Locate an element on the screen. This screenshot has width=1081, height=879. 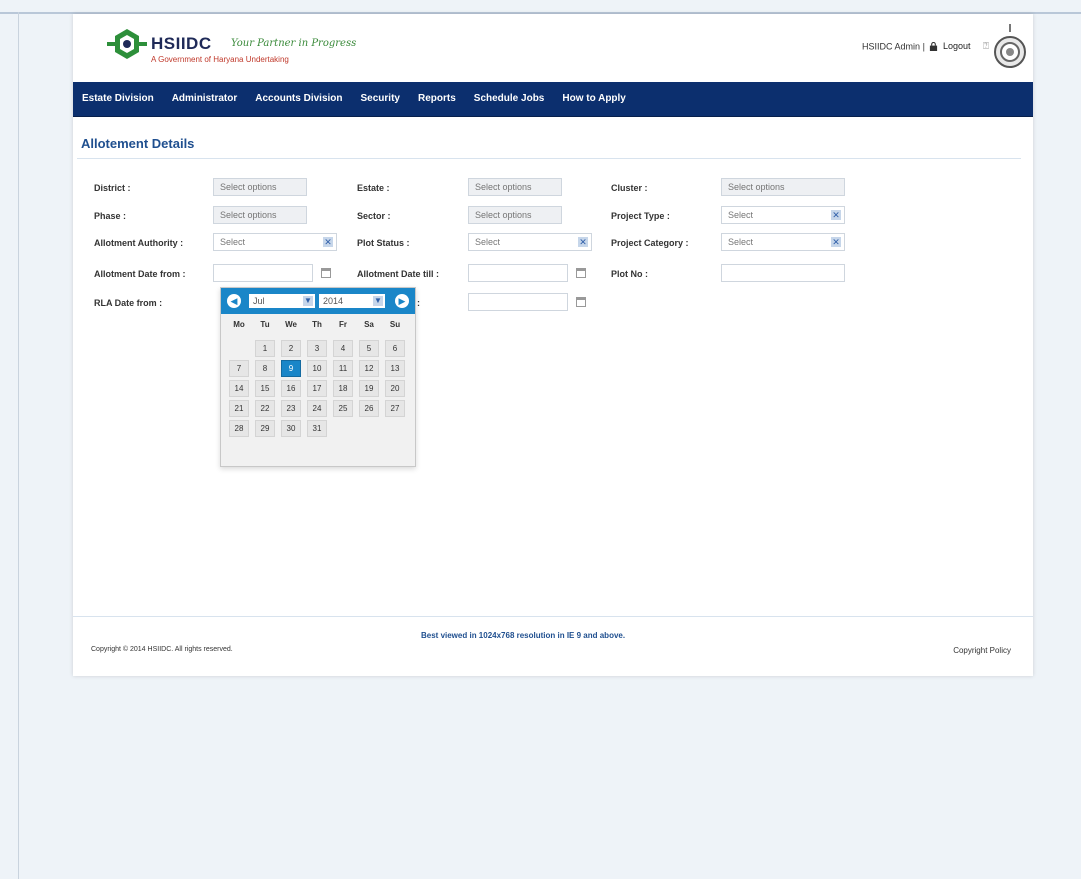
allotment-authority-dropdown-icon: ✕ is located at coordinates (328, 242).